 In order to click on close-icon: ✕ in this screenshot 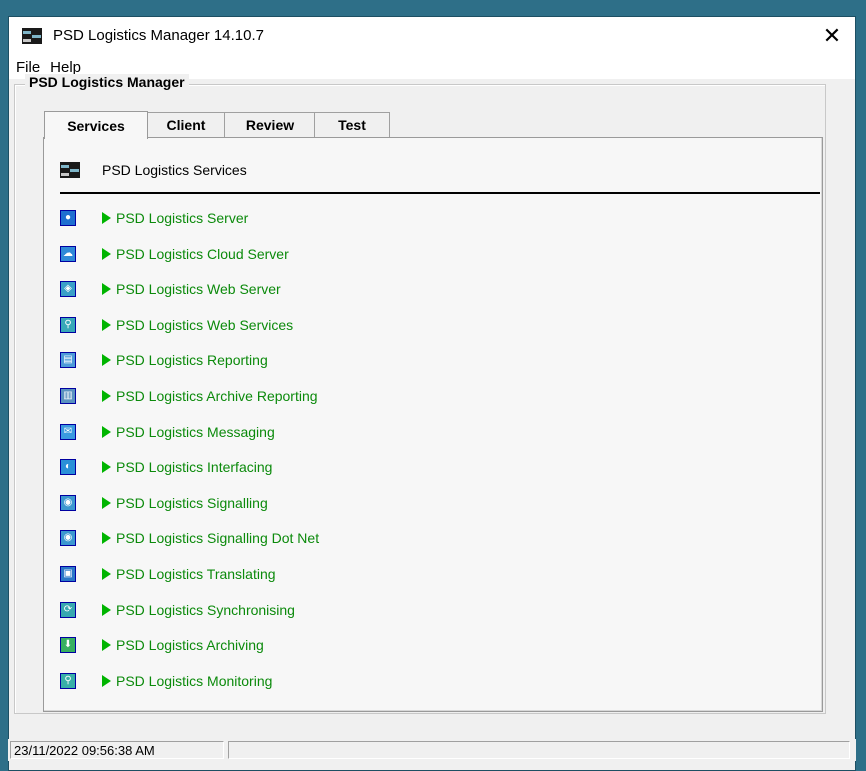, I will do `click(832, 35)`.